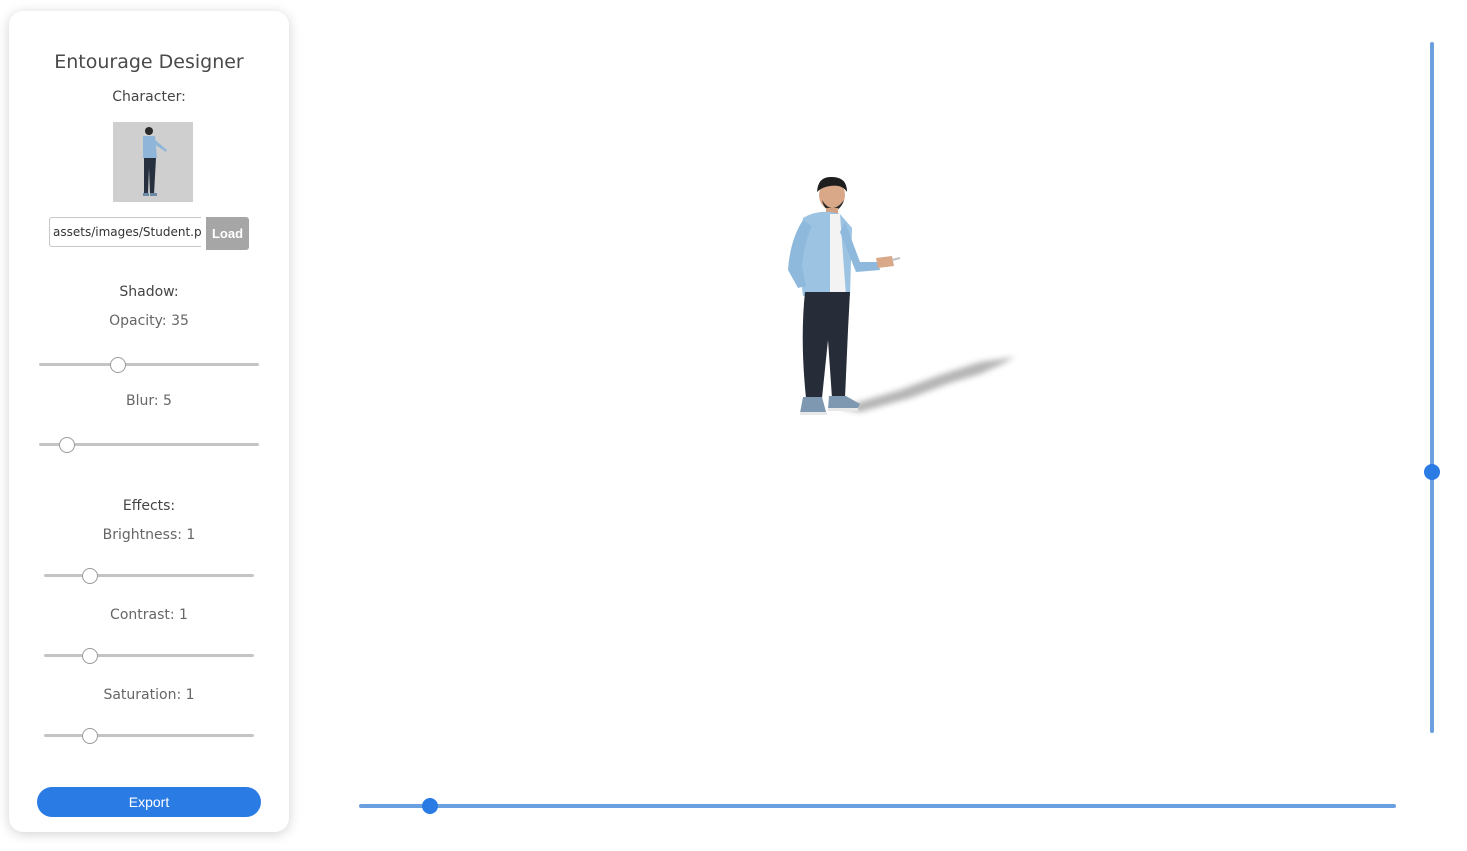 Image resolution: width=1467 pixels, height=851 pixels. Describe the element at coordinates (149, 535) in the screenshot. I see `brightness-label: Brightness: 1` at that location.